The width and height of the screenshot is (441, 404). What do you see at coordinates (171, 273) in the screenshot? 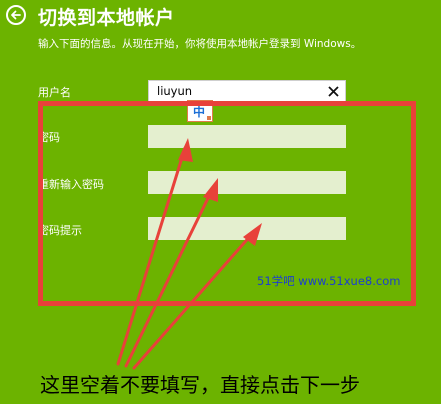
I see `arrow-to-confirm-password` at bounding box center [171, 273].